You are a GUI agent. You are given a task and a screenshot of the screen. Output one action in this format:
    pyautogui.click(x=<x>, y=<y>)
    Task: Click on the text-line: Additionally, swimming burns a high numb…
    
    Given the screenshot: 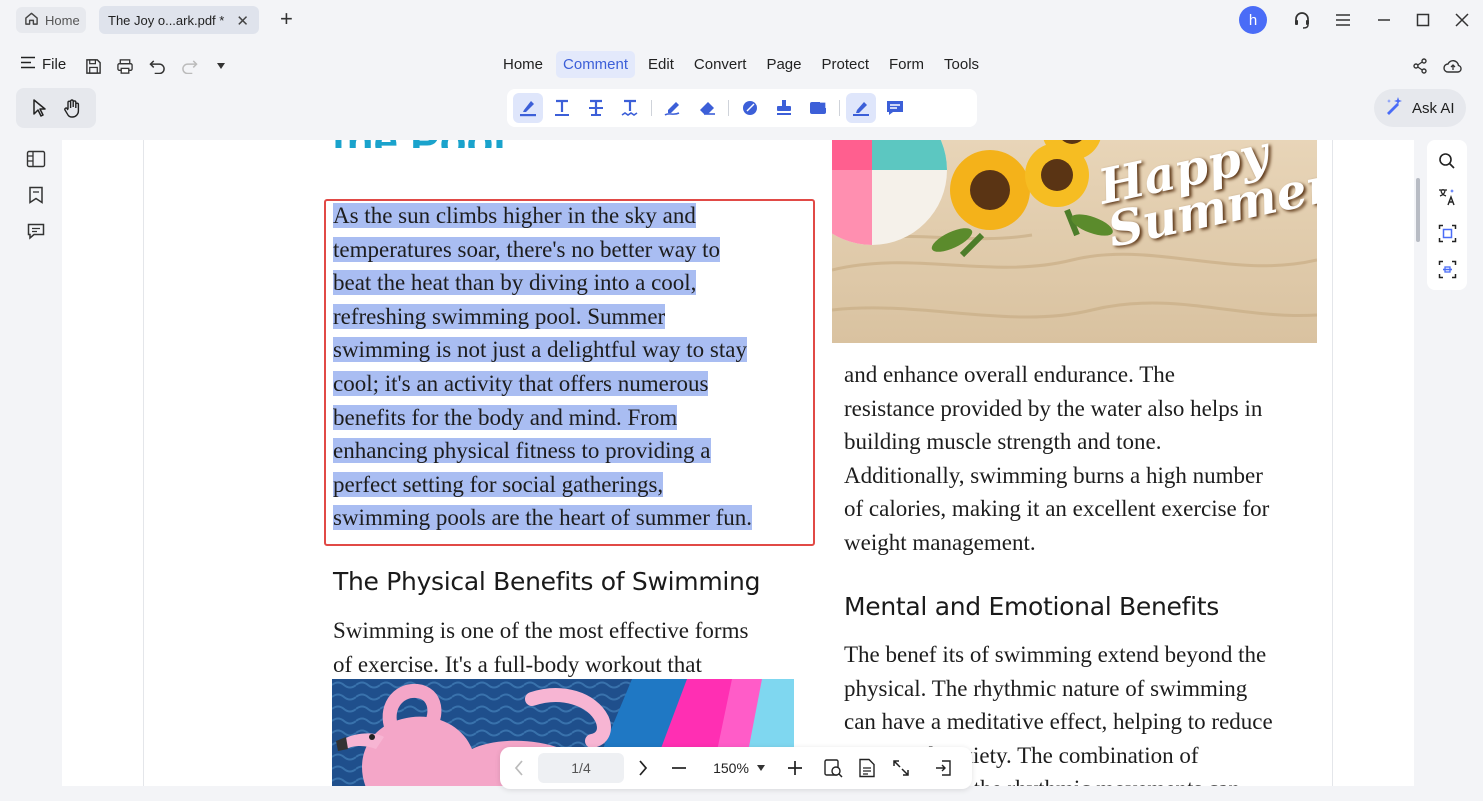 What is the action you would take?
    pyautogui.click(x=1053, y=475)
    